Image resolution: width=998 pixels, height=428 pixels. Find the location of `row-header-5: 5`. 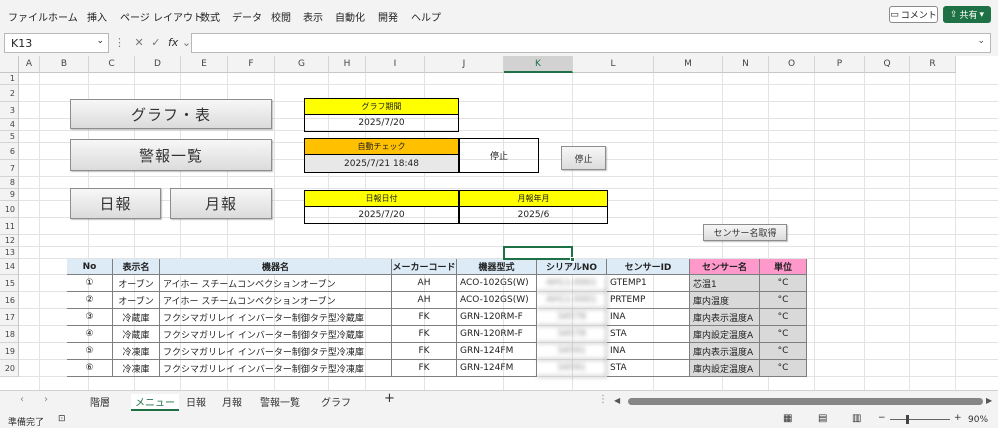

row-header-5: 5 is located at coordinates (9, 137).